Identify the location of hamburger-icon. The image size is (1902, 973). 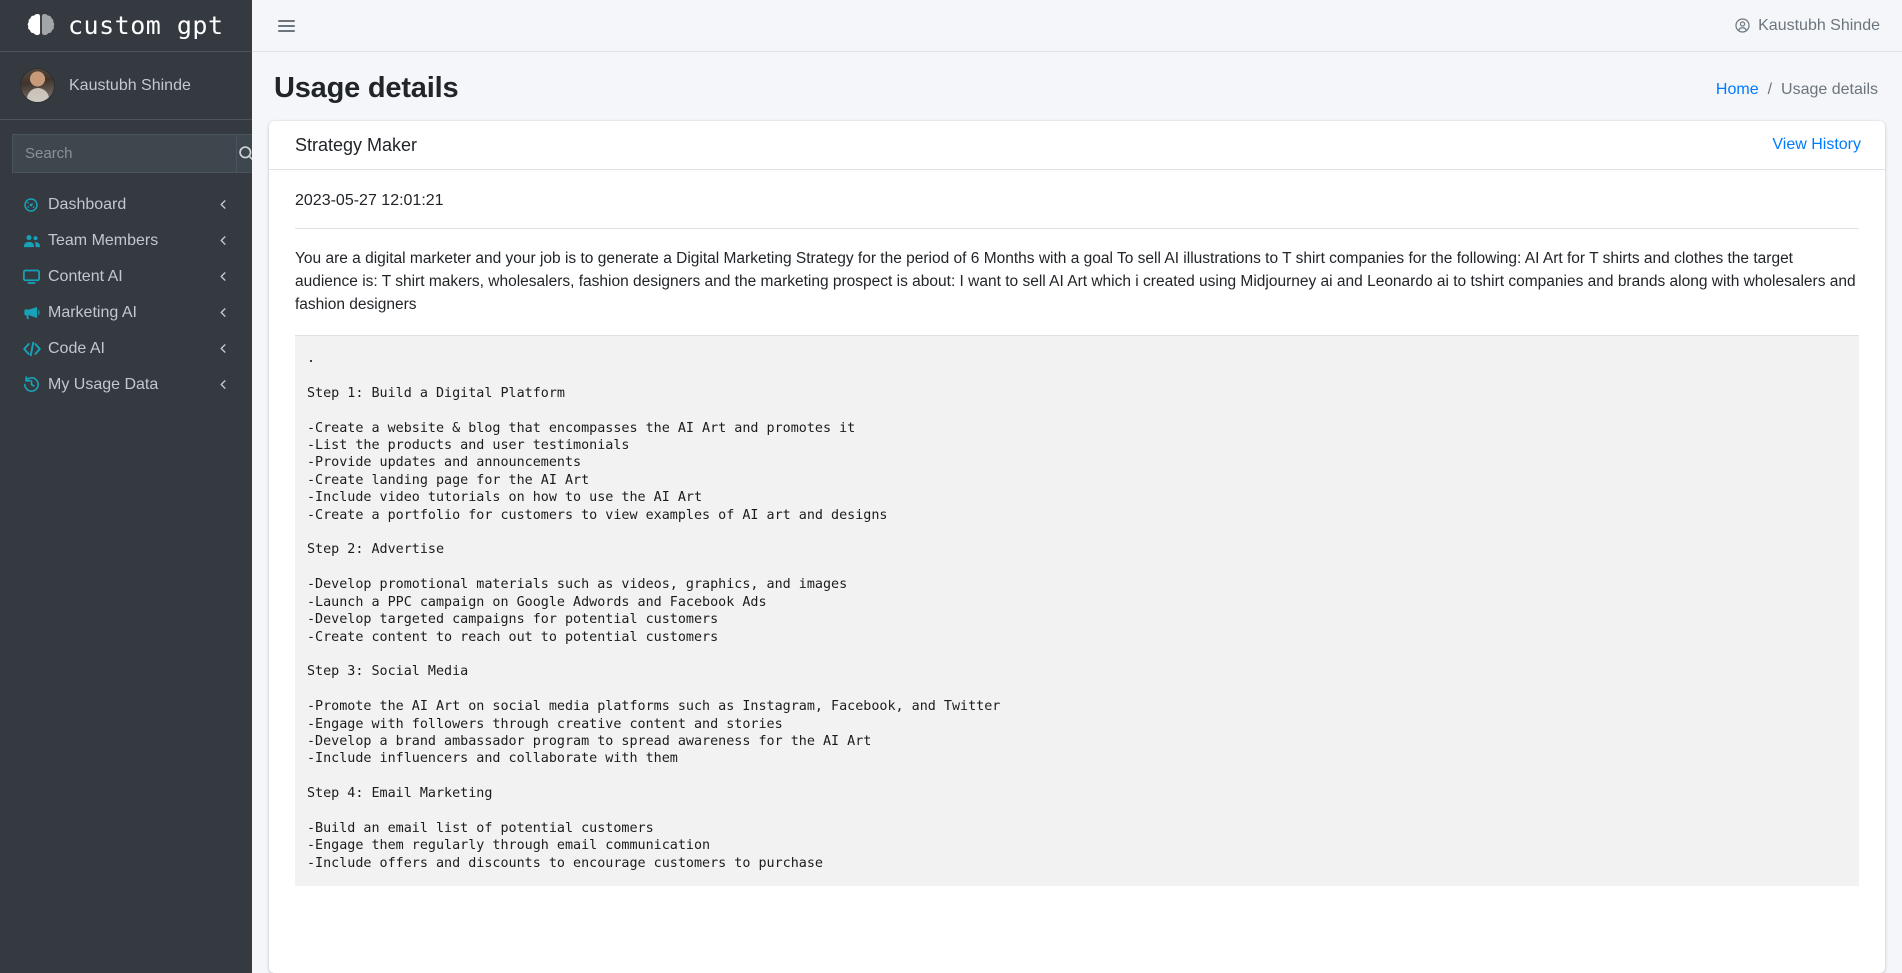
(286, 26).